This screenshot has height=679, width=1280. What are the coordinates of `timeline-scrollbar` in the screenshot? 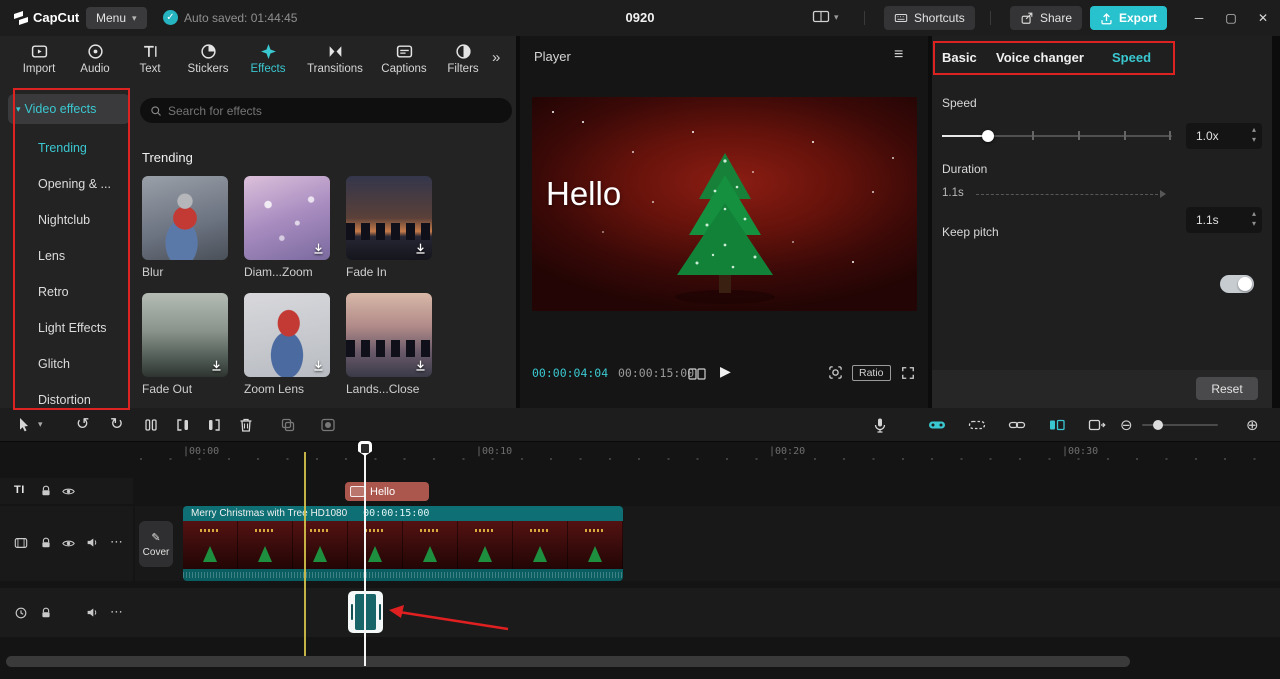 It's located at (568, 661).